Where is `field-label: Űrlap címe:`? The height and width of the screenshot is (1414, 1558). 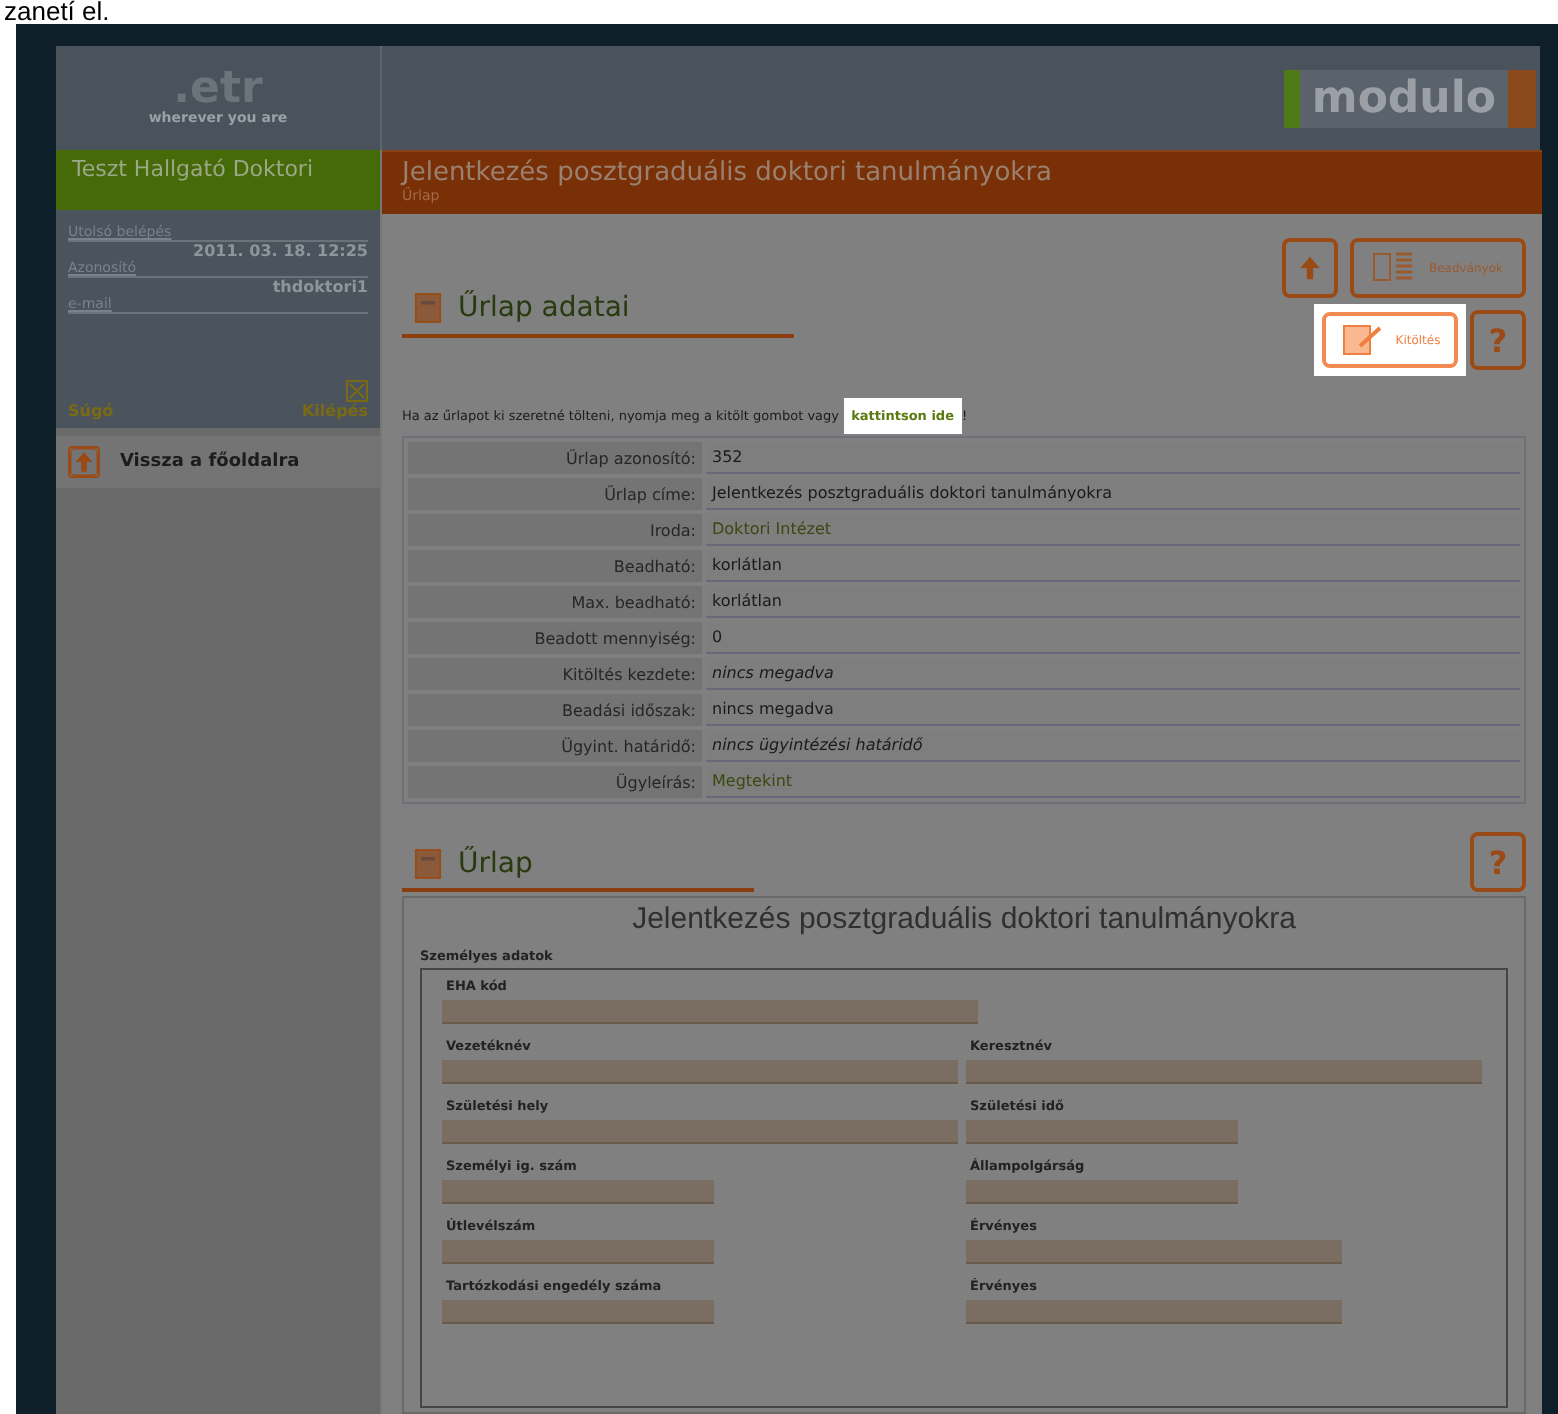 field-label: Űrlap címe: is located at coordinates (555, 494).